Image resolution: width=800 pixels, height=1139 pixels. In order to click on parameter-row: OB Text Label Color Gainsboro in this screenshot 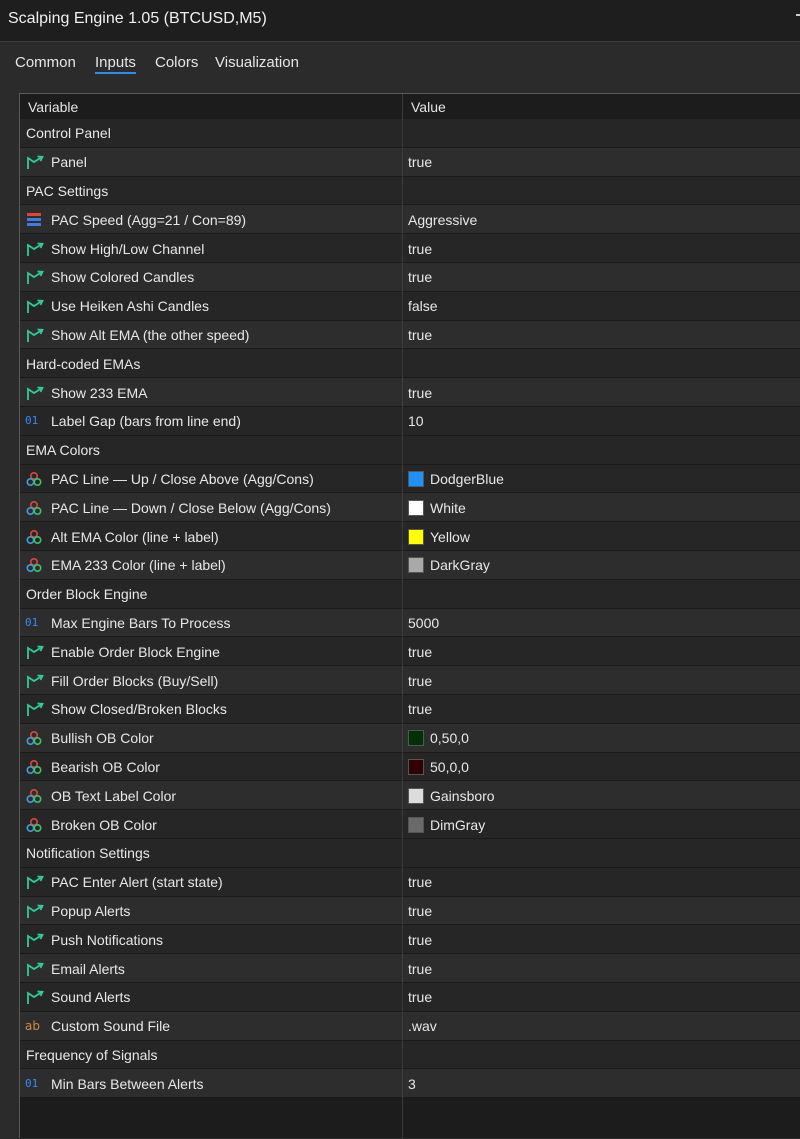, I will do `click(410, 796)`.